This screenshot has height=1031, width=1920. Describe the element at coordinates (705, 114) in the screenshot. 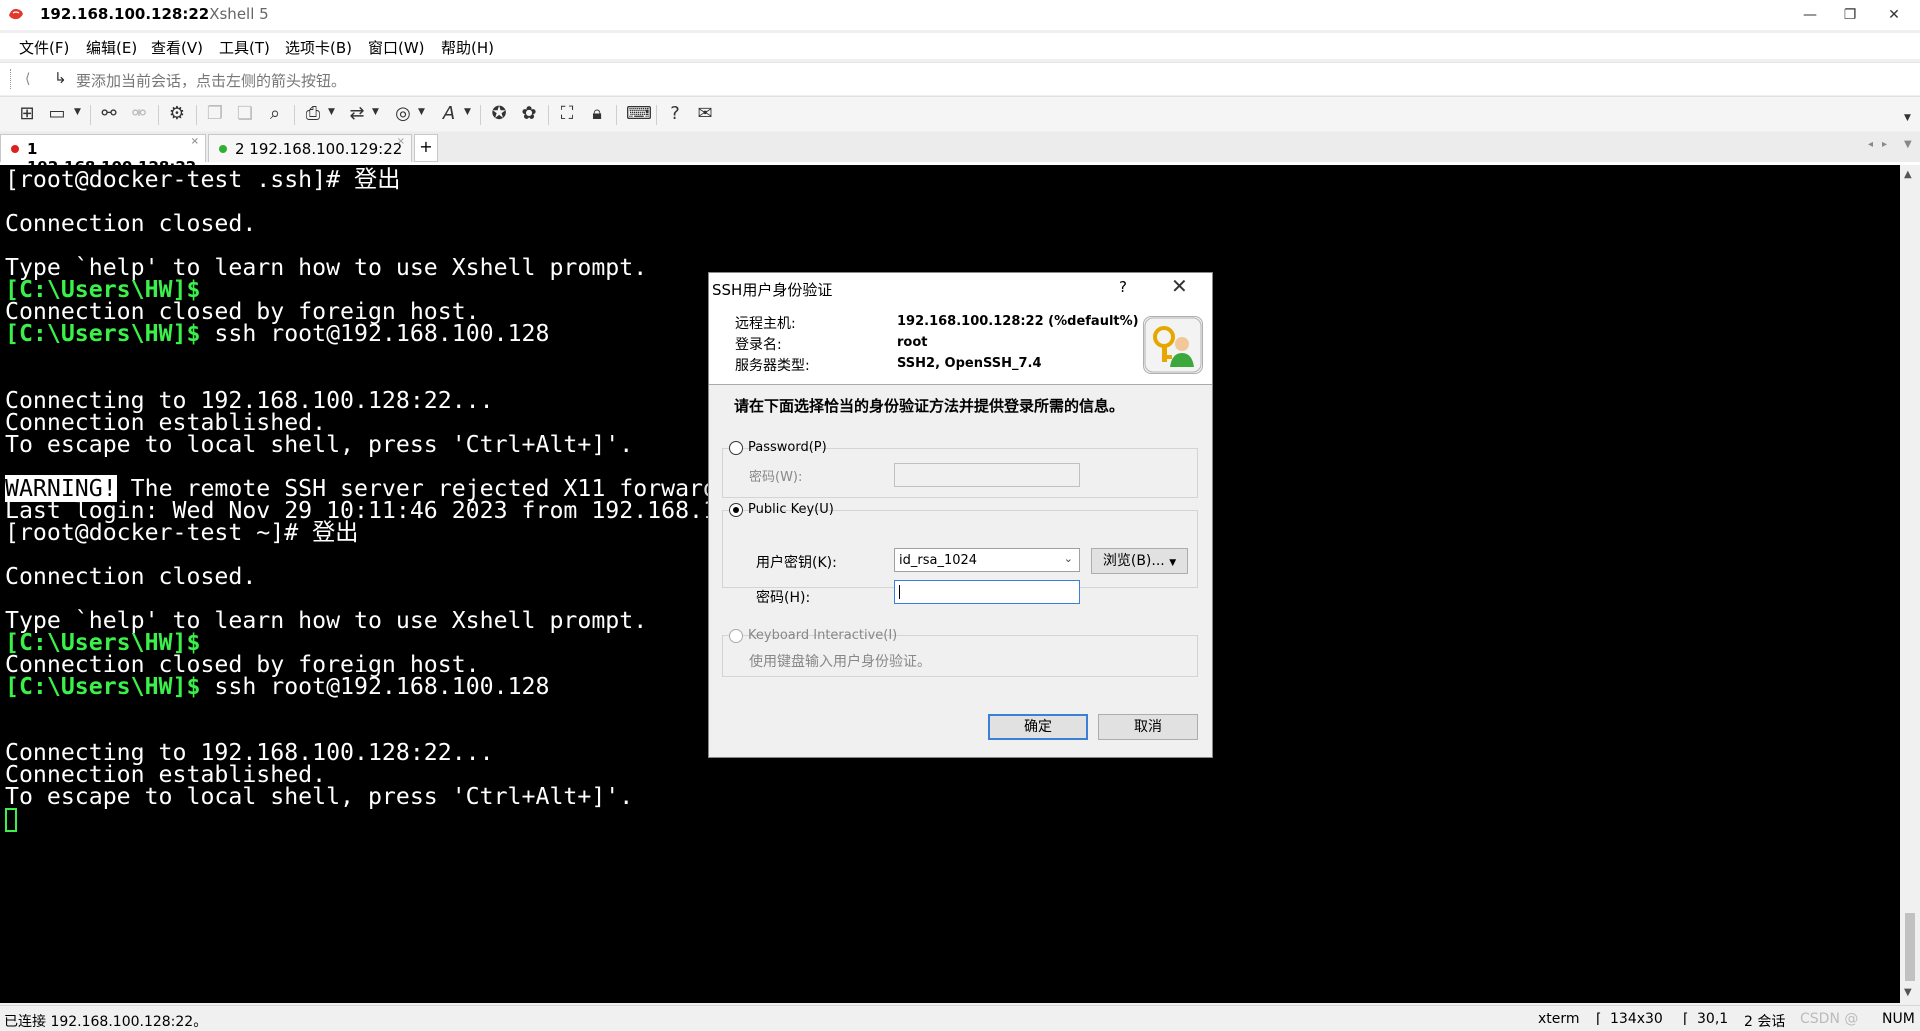

I see `chat-icon: ✉` at that location.